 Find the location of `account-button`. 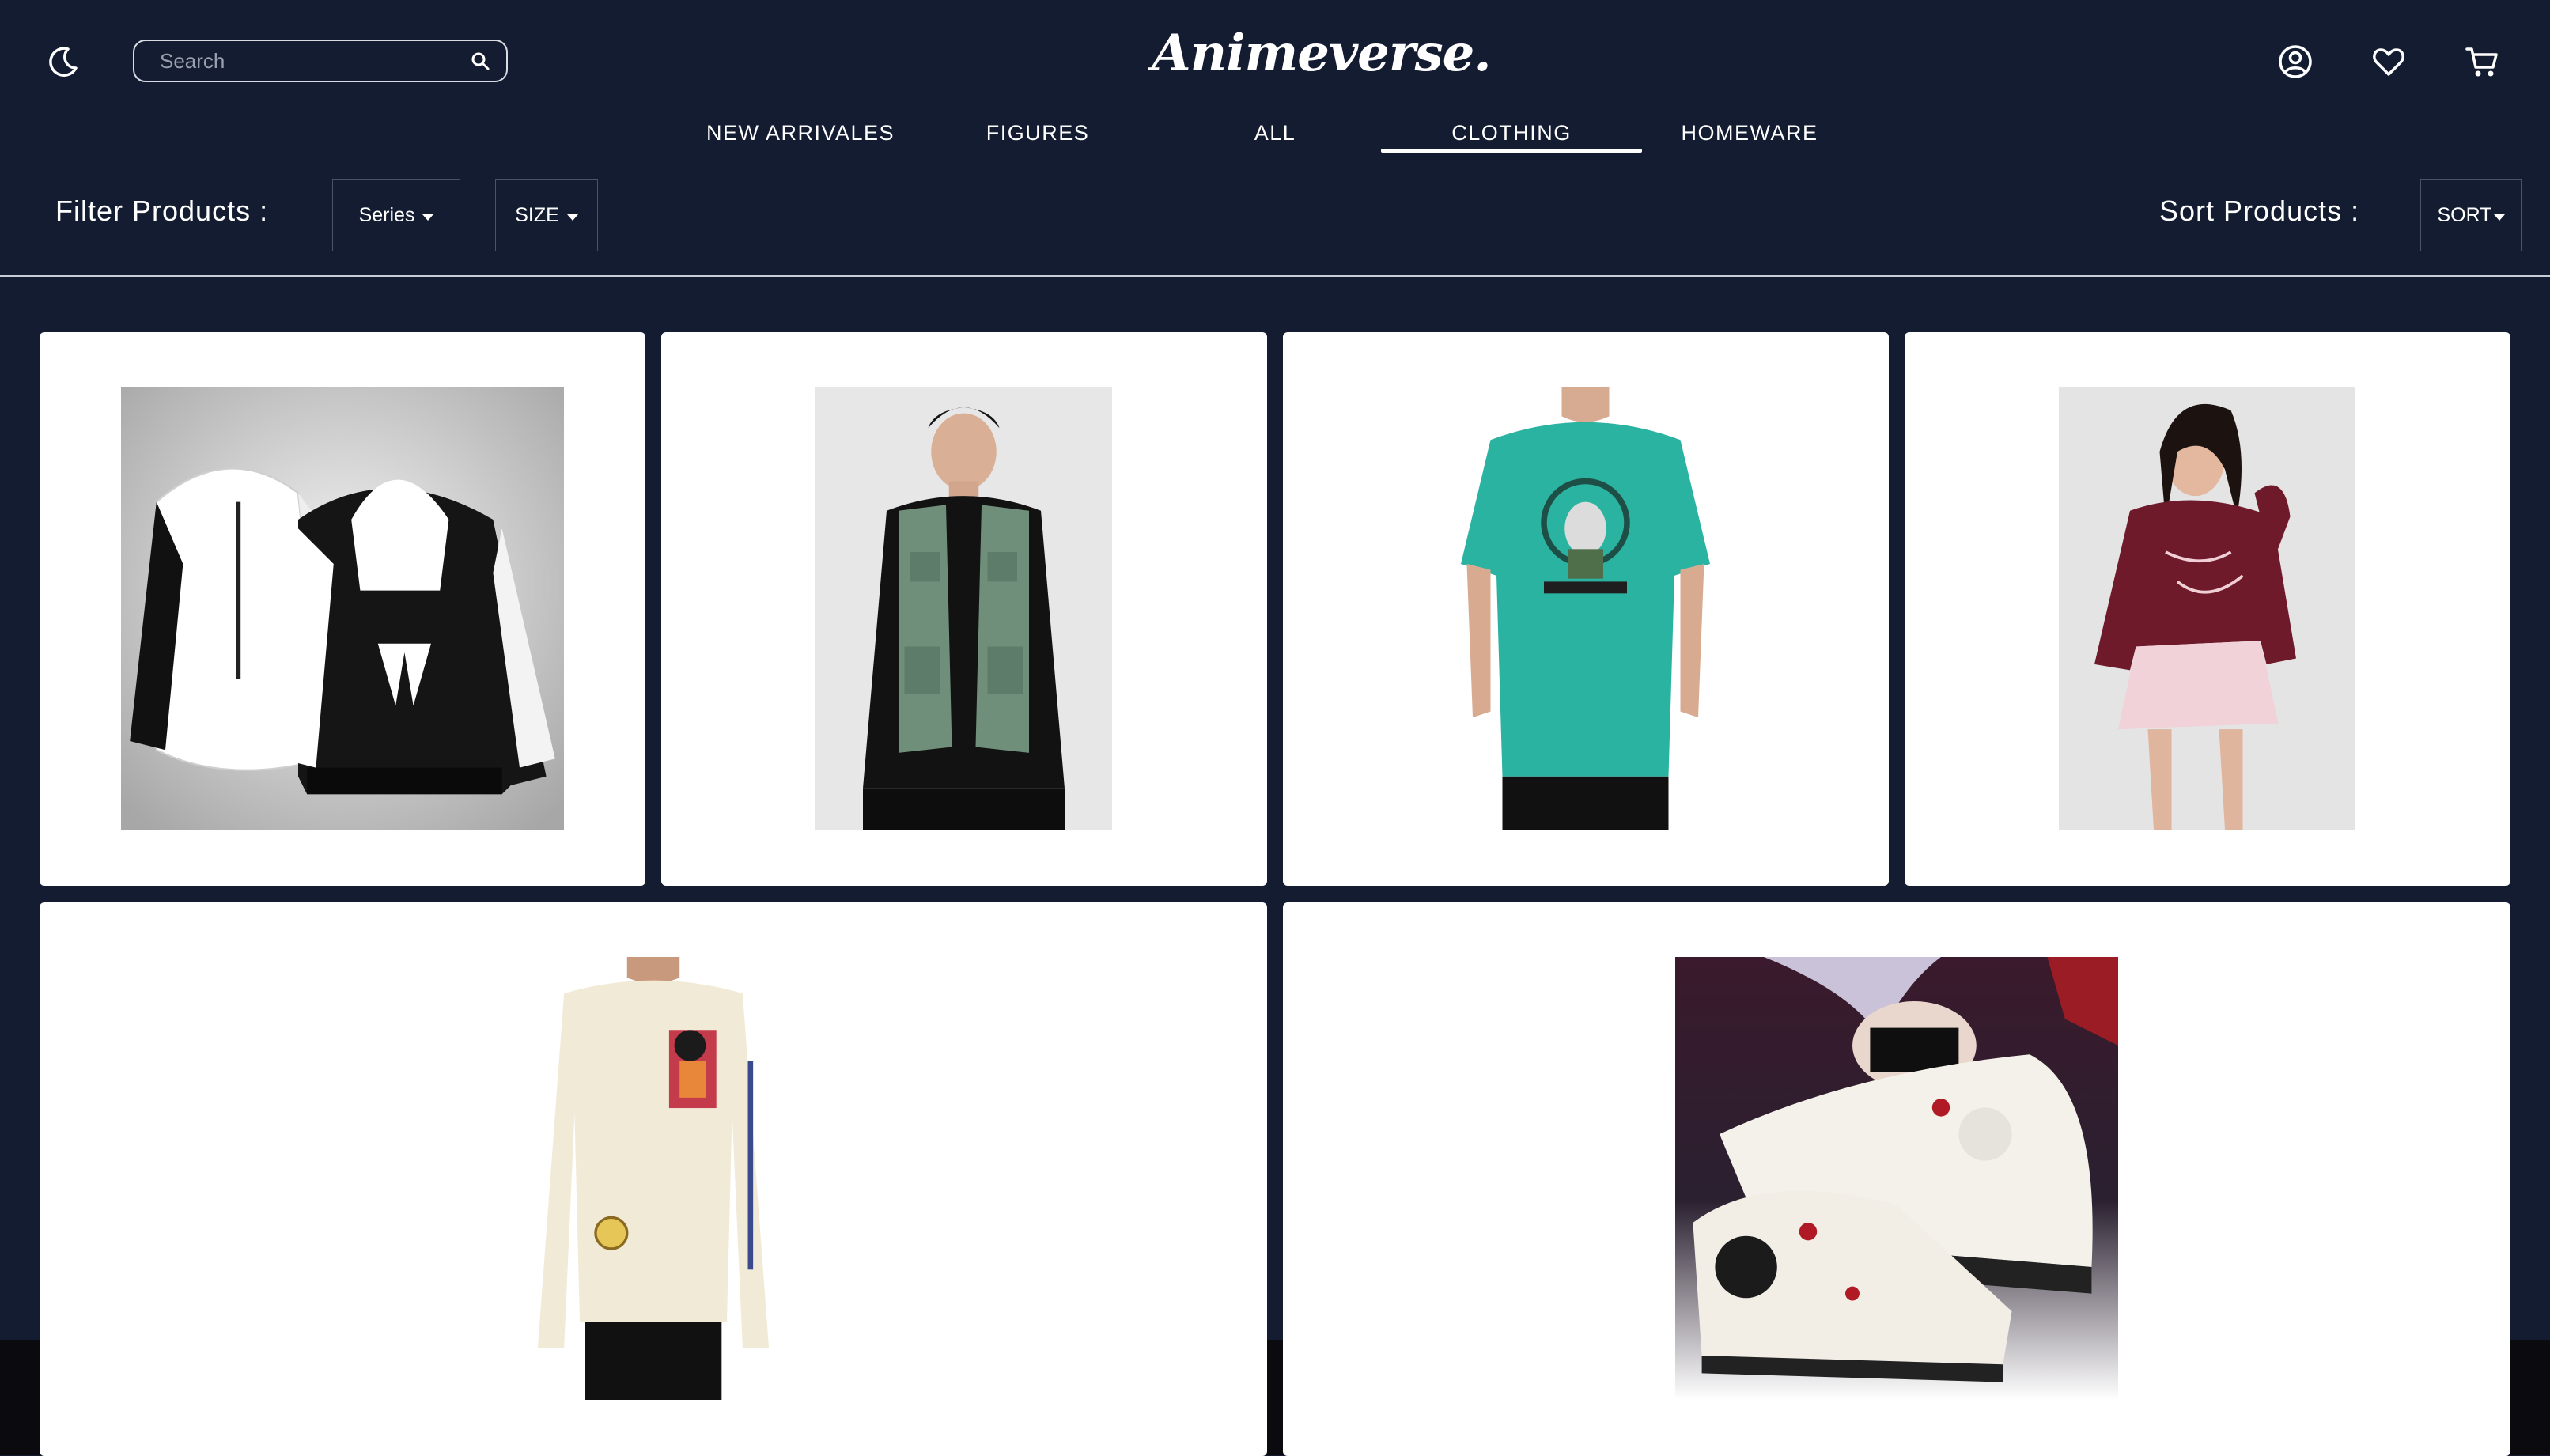

account-button is located at coordinates (2295, 61).